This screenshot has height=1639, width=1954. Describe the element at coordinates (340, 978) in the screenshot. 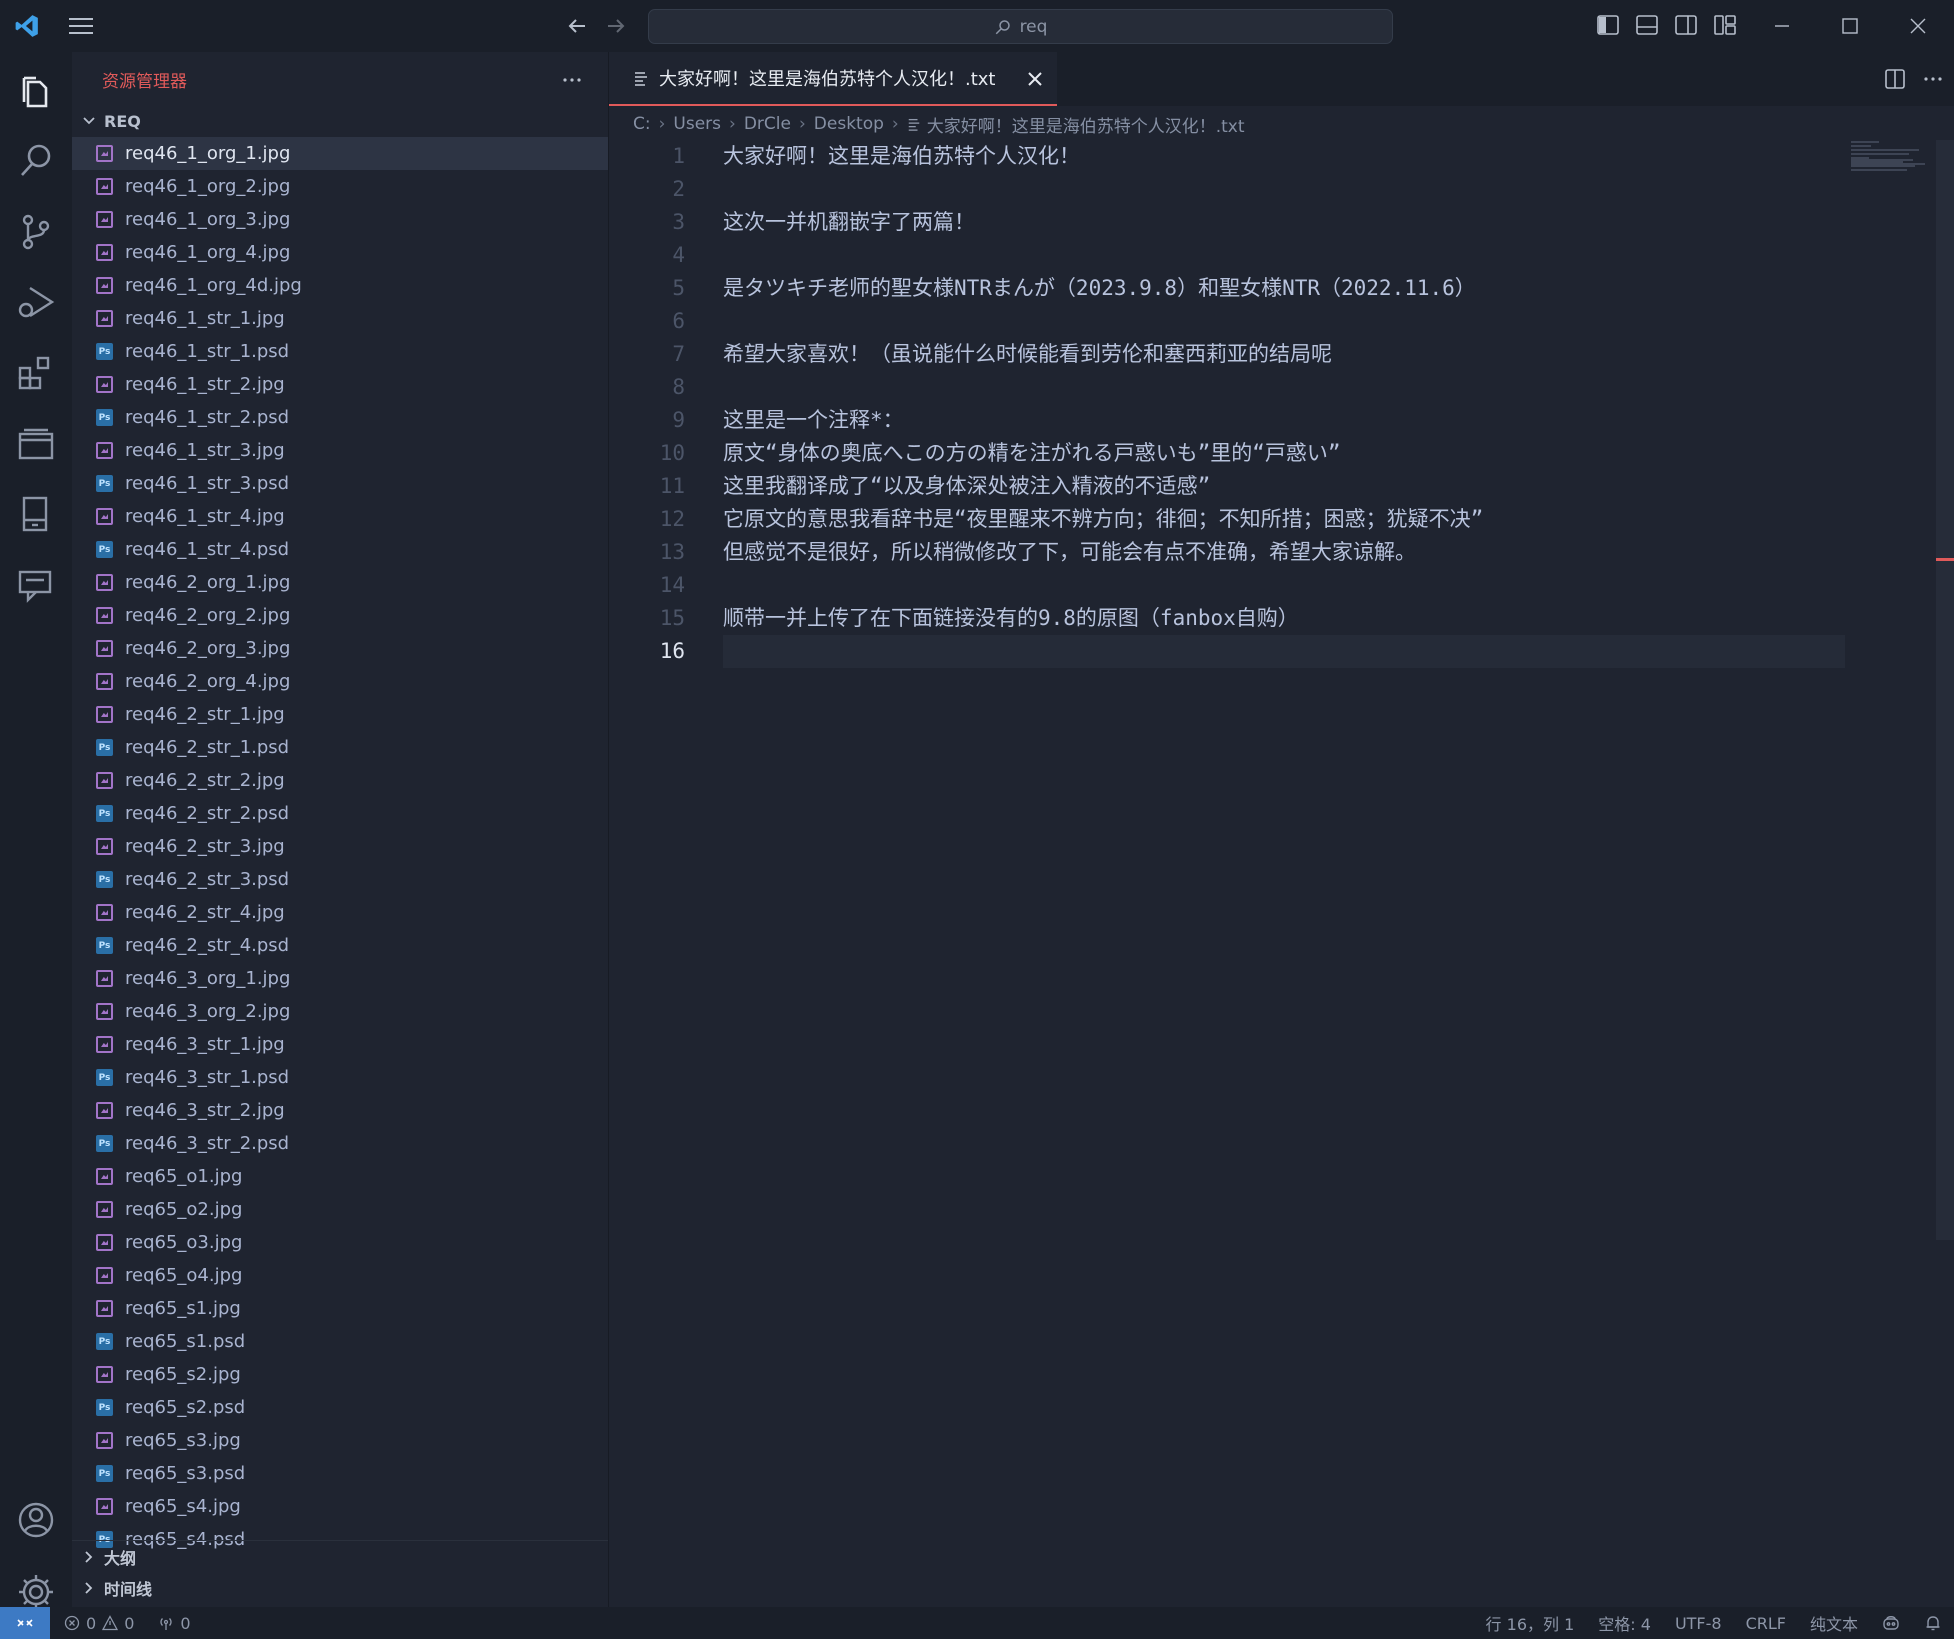

I see `file-item: req46_3_org_1.jpg` at that location.